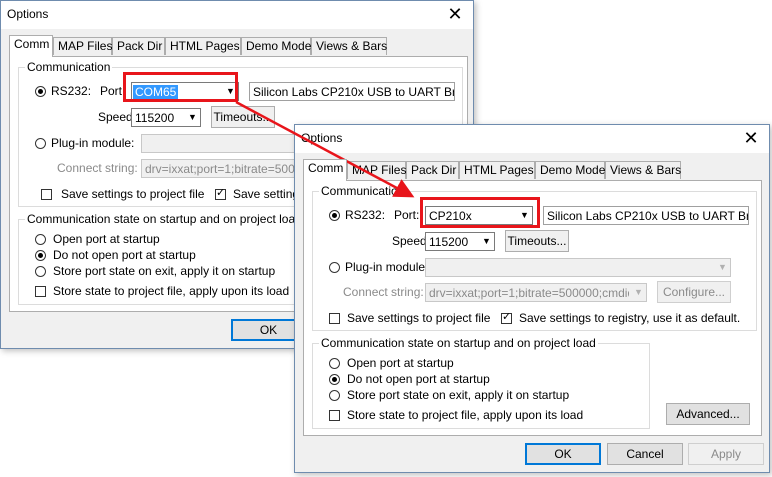 Image resolution: width=772 pixels, height=477 pixels. I want to click on arrow-line, so click(325, 149).